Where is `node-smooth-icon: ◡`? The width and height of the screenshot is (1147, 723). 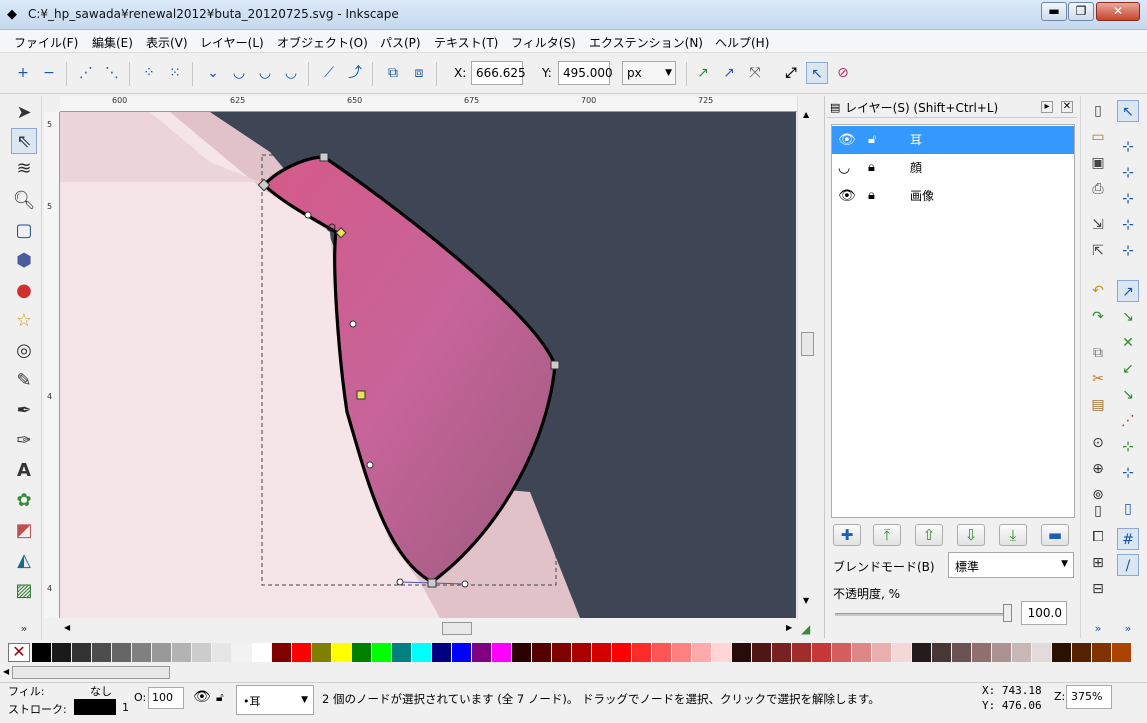 node-smooth-icon: ◡ is located at coordinates (239, 73).